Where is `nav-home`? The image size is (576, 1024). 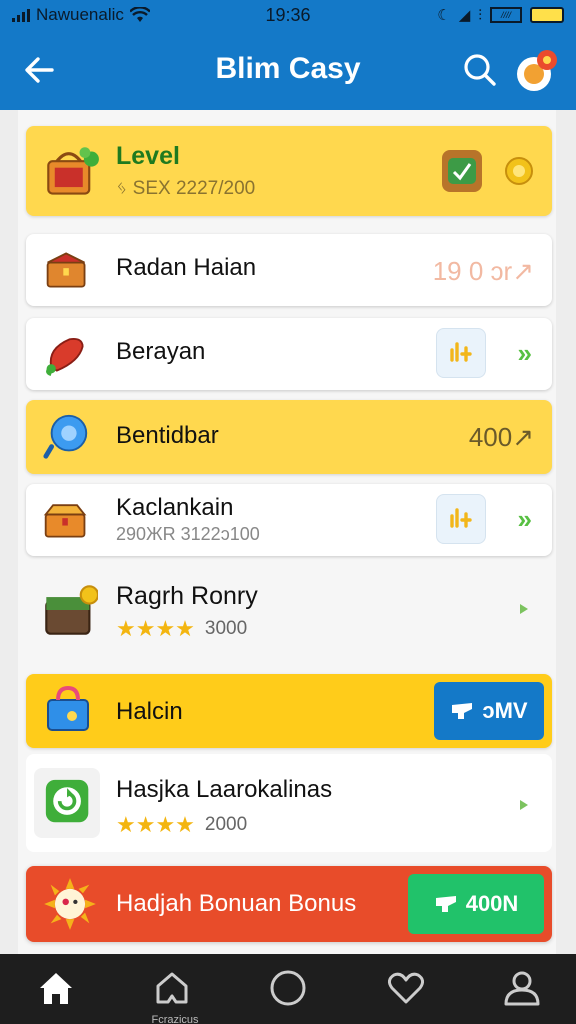
nav-home is located at coordinates (56, 988).